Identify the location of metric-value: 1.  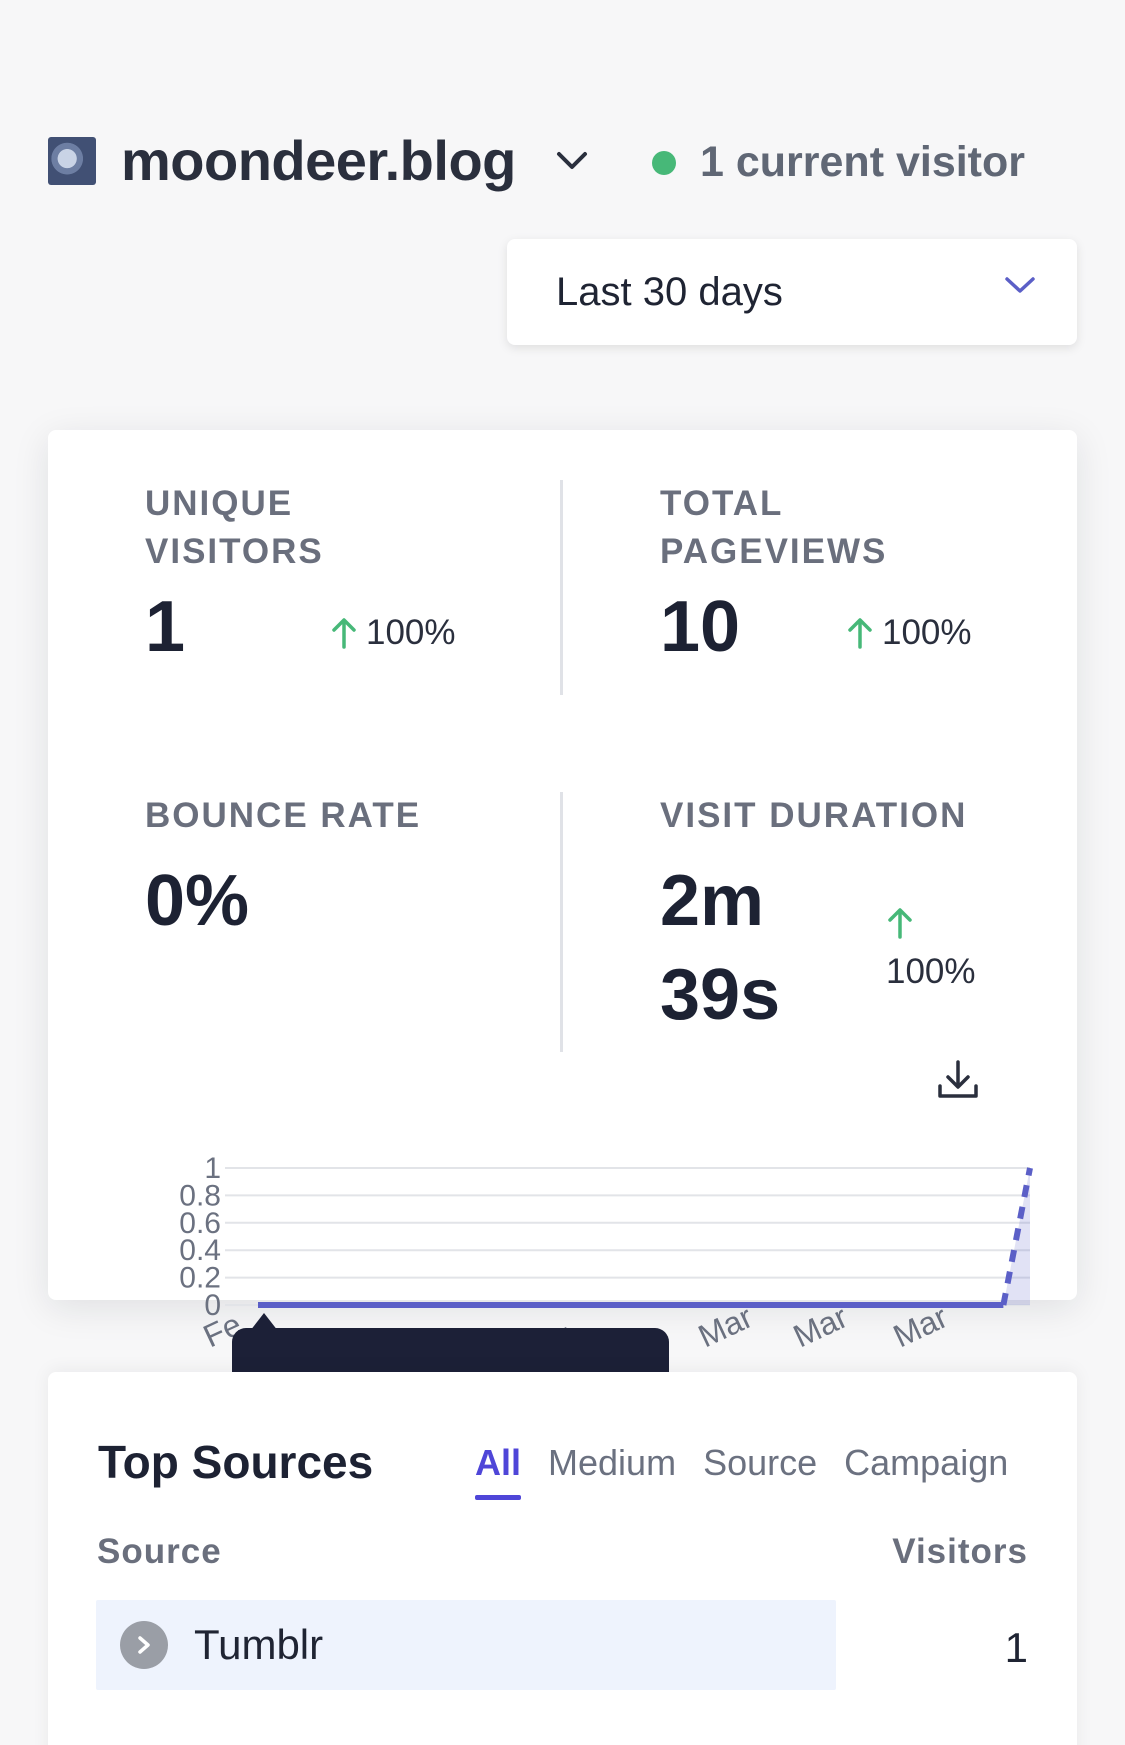
(165, 627).